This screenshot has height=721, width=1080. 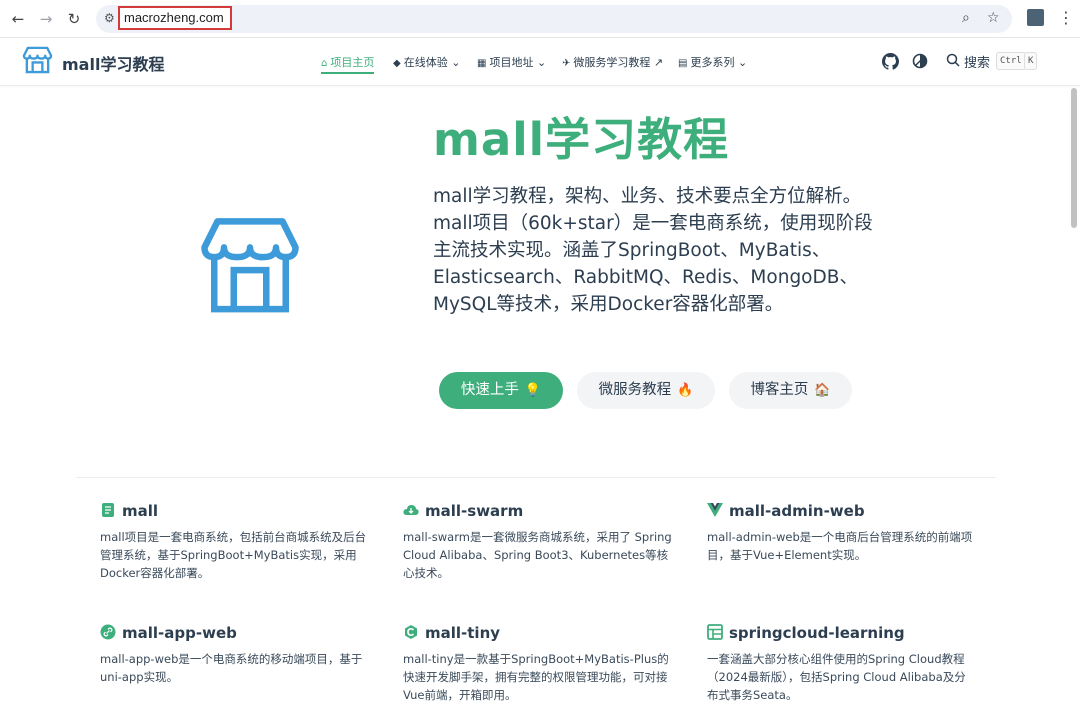 What do you see at coordinates (822, 390) in the screenshot?
I see `house-icon: 🏠` at bounding box center [822, 390].